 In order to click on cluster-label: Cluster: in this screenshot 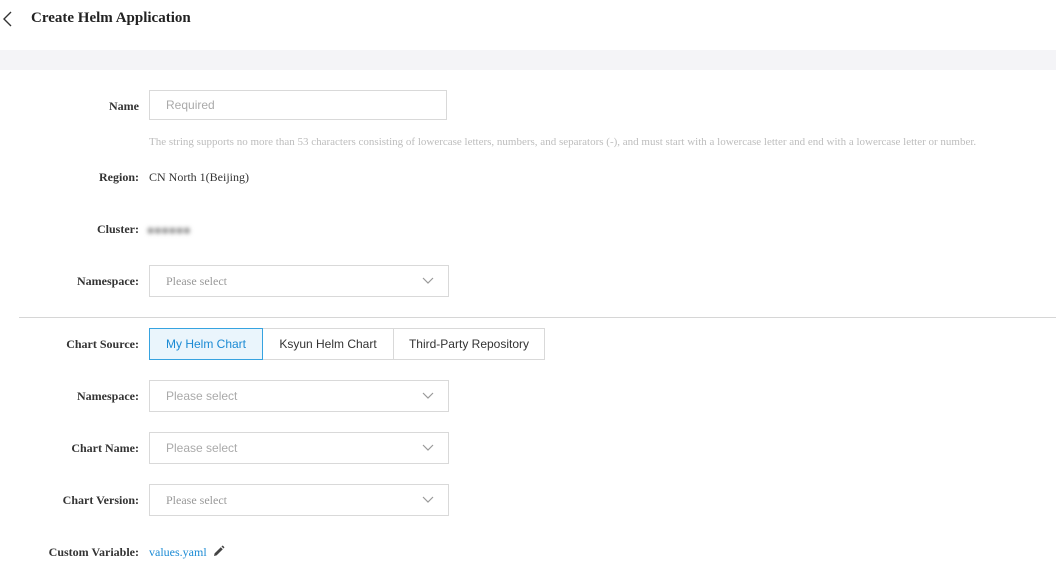, I will do `click(118, 229)`.